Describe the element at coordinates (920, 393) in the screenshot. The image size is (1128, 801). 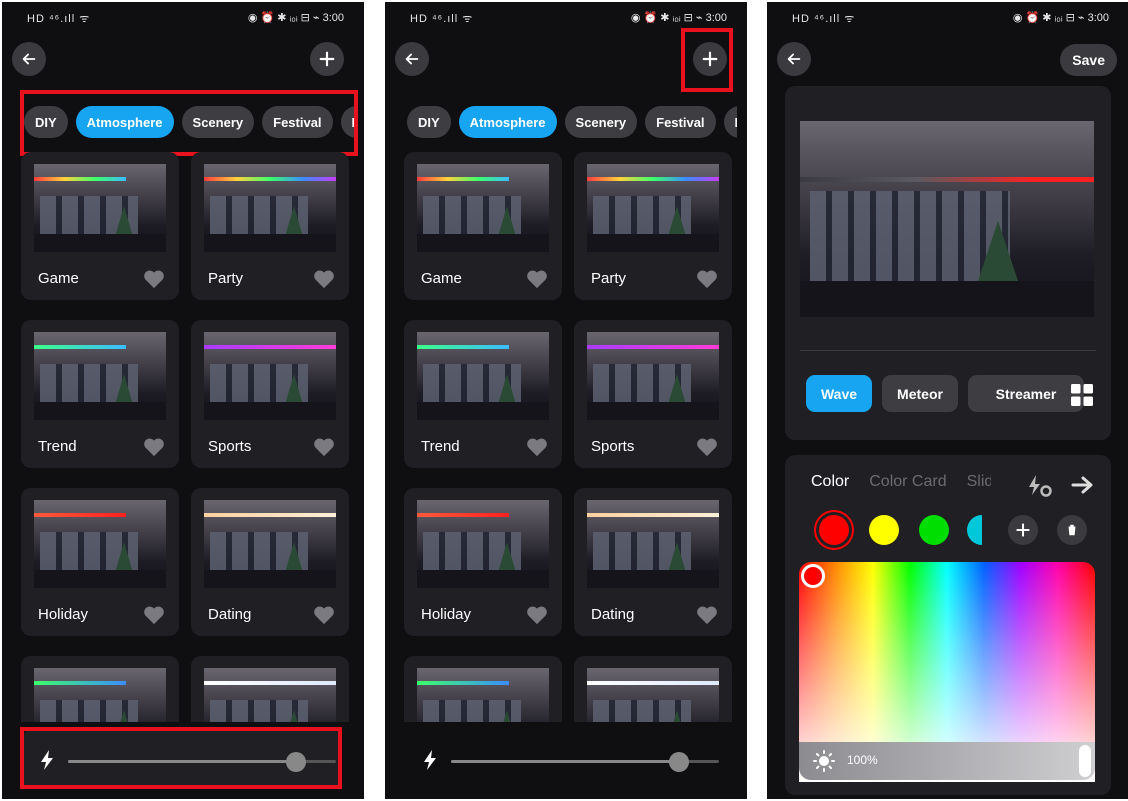
I see `mode-meteor: Meteor` at that location.